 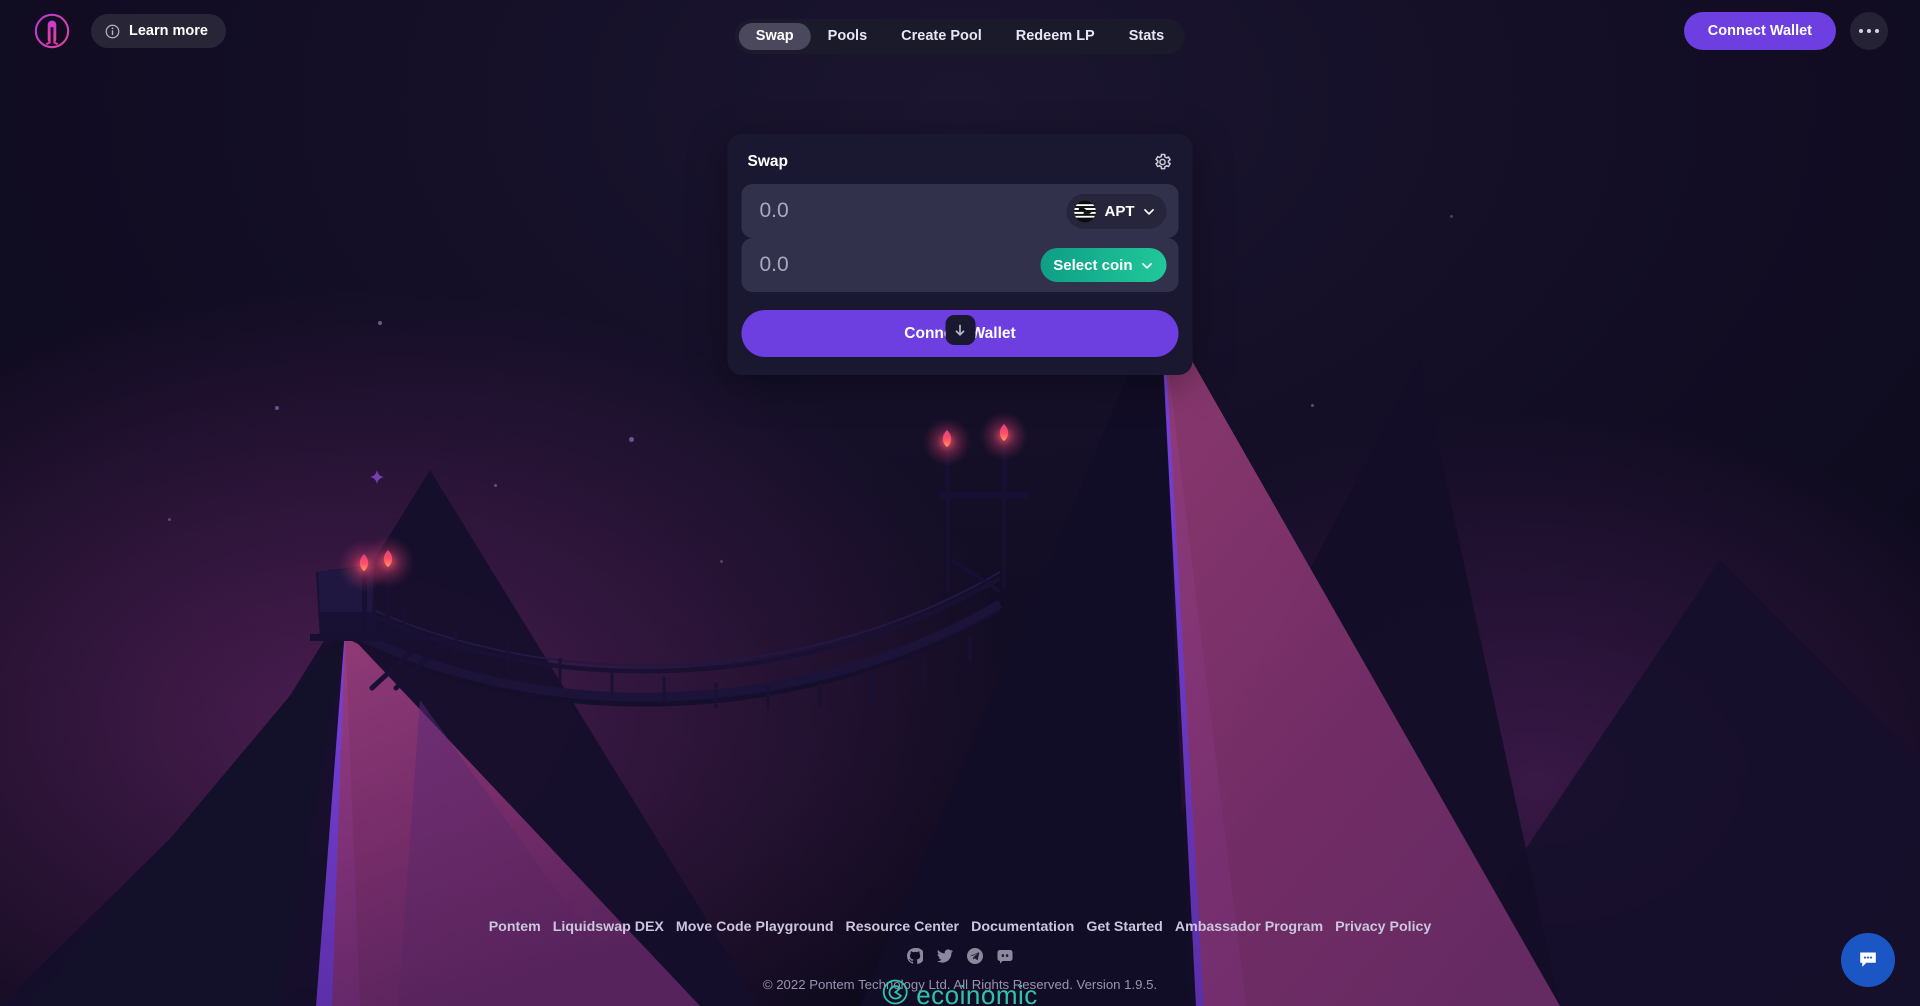 I want to click on connect-wallet-header-button: Connect Wallet, so click(x=1759, y=31).